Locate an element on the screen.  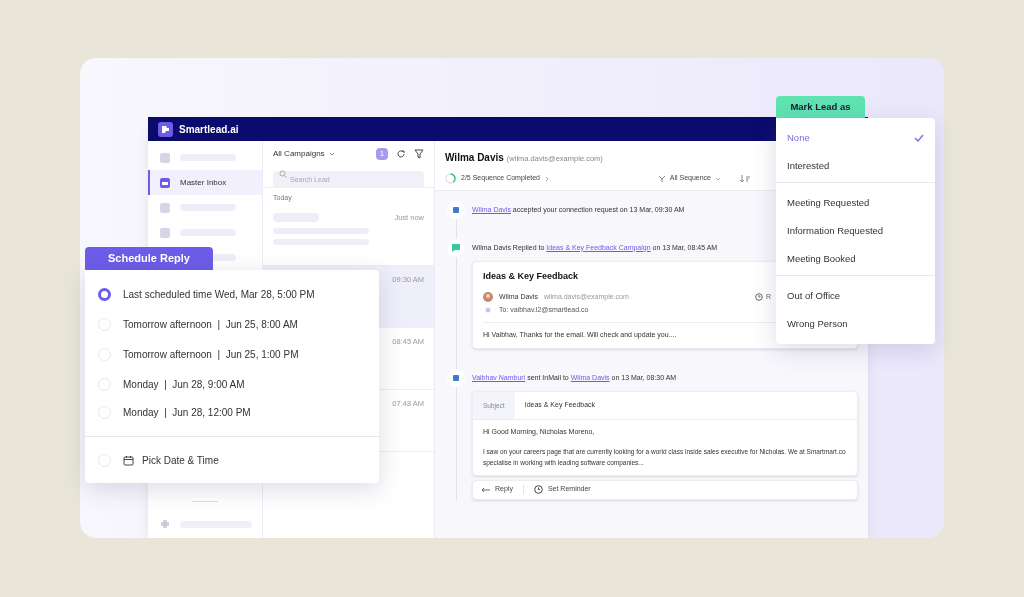
menu-item: Meeting Requested is located at coordinates (855, 203).